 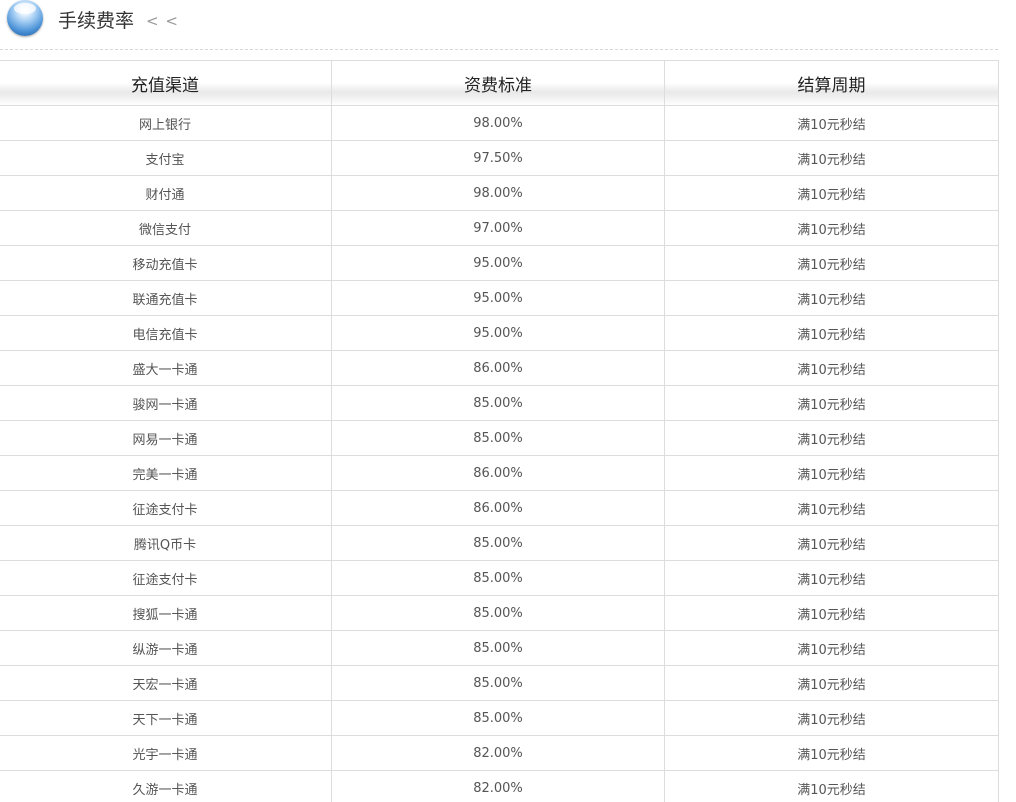 I want to click on table-row: 微信支付 97.00% 满10元秒结, so click(x=499, y=228).